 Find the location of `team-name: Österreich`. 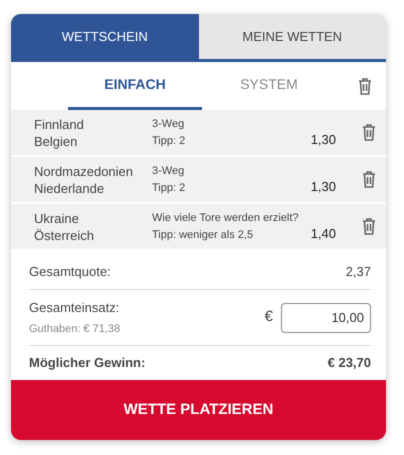

team-name: Österreich is located at coordinates (64, 235).